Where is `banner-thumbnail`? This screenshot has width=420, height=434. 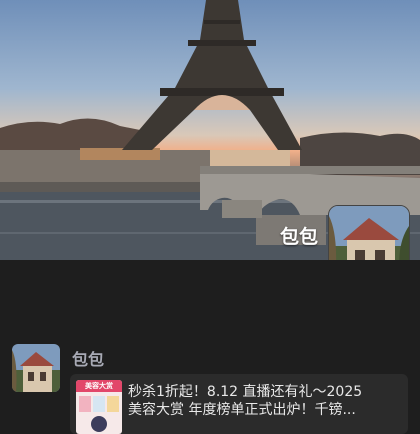
banner-thumbnail is located at coordinates (369, 232).